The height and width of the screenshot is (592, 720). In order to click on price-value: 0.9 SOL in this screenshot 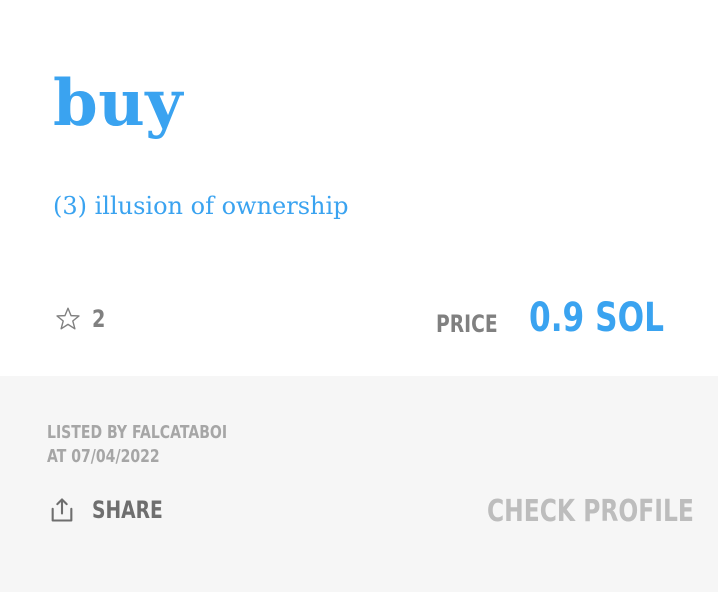, I will do `click(597, 318)`.